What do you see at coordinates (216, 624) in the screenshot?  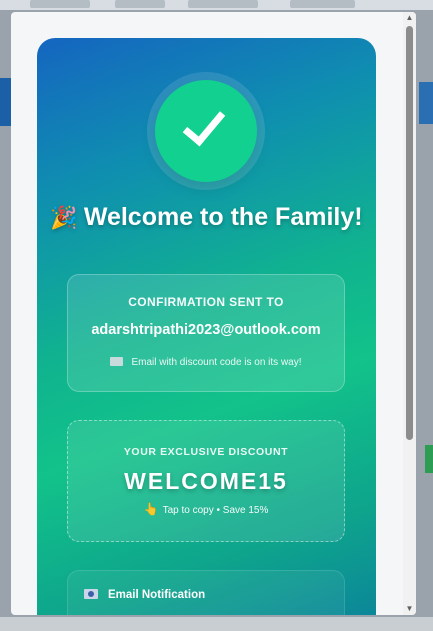 I see `backdrop-footer` at bounding box center [216, 624].